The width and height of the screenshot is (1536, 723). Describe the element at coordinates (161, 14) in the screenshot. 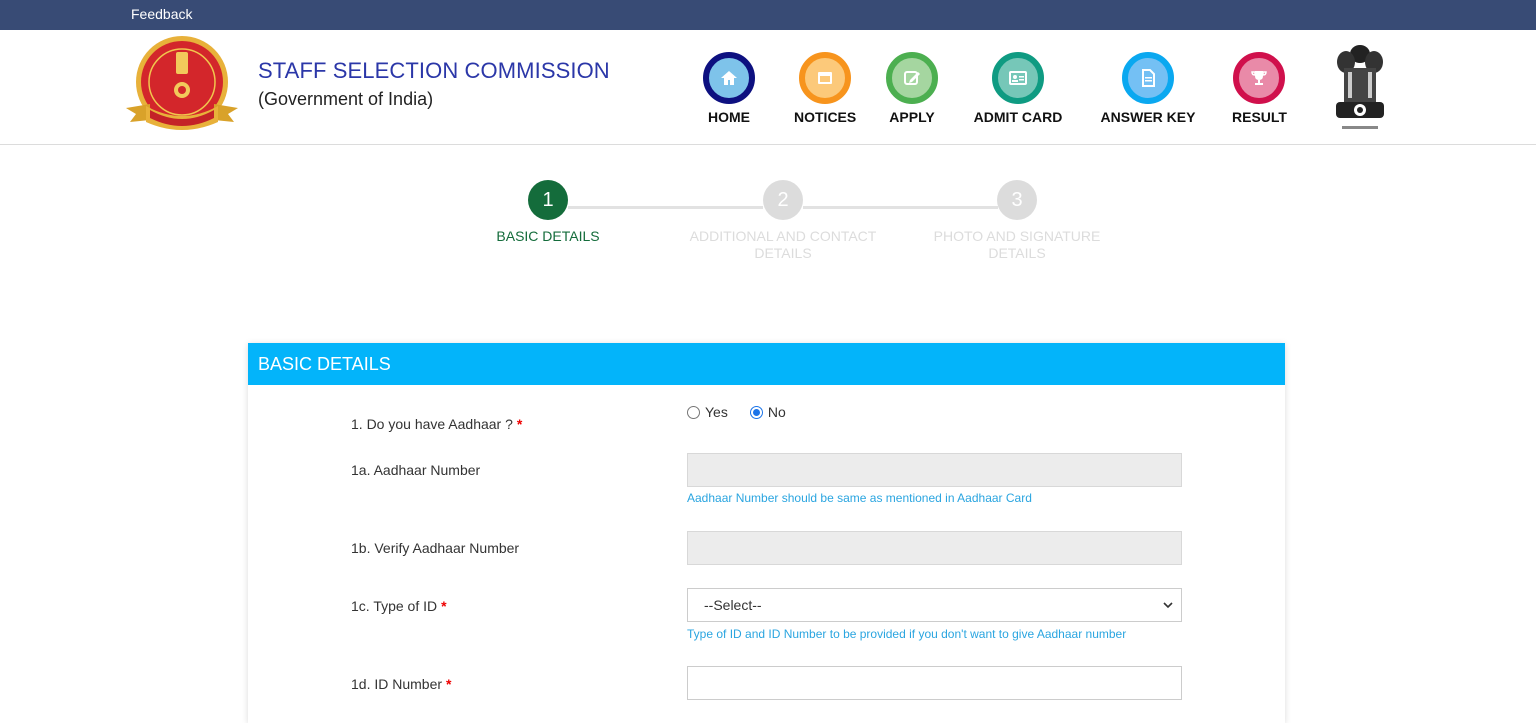

I see `feedback-link: Feedback` at that location.